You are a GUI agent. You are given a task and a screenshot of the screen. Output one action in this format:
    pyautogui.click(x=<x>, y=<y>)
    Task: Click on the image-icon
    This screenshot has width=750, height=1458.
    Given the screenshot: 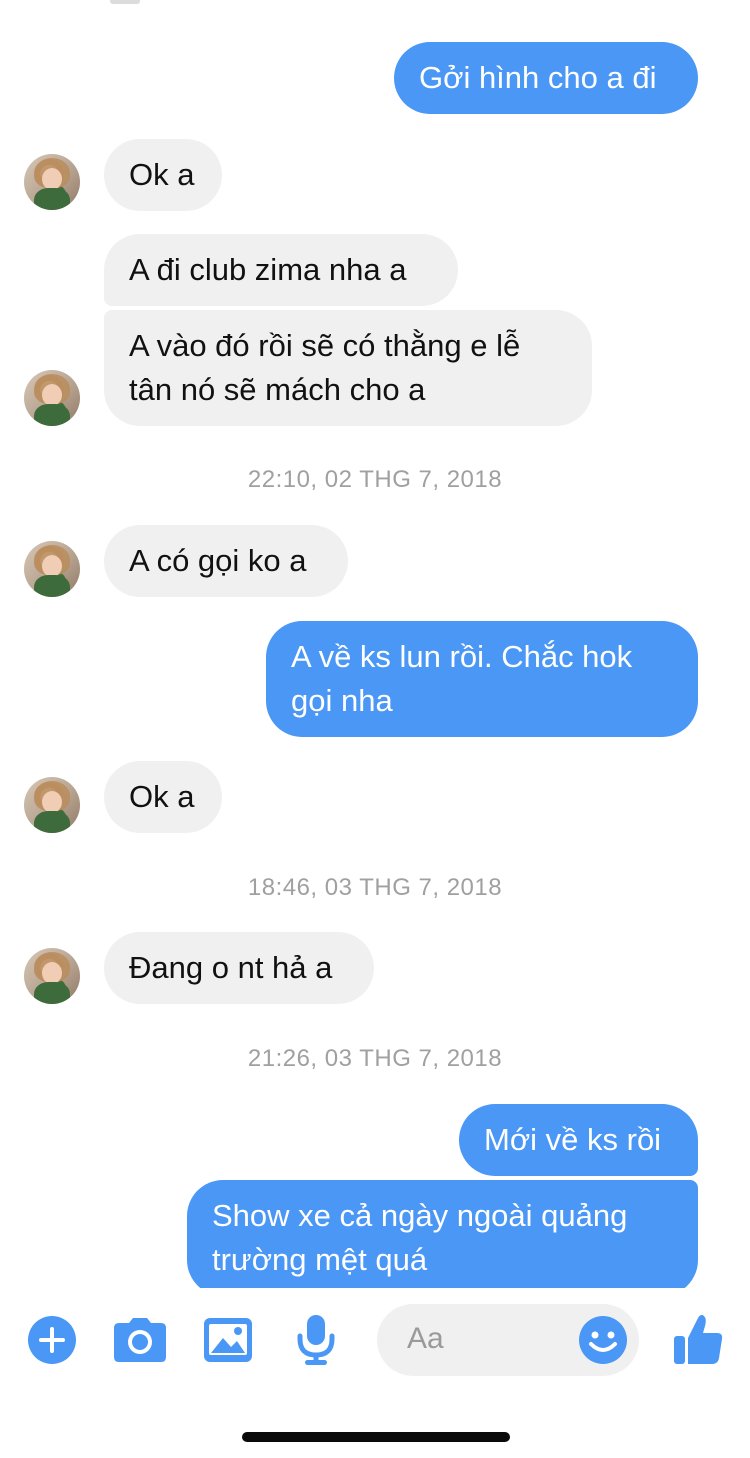 What is the action you would take?
    pyautogui.click(x=228, y=1340)
    